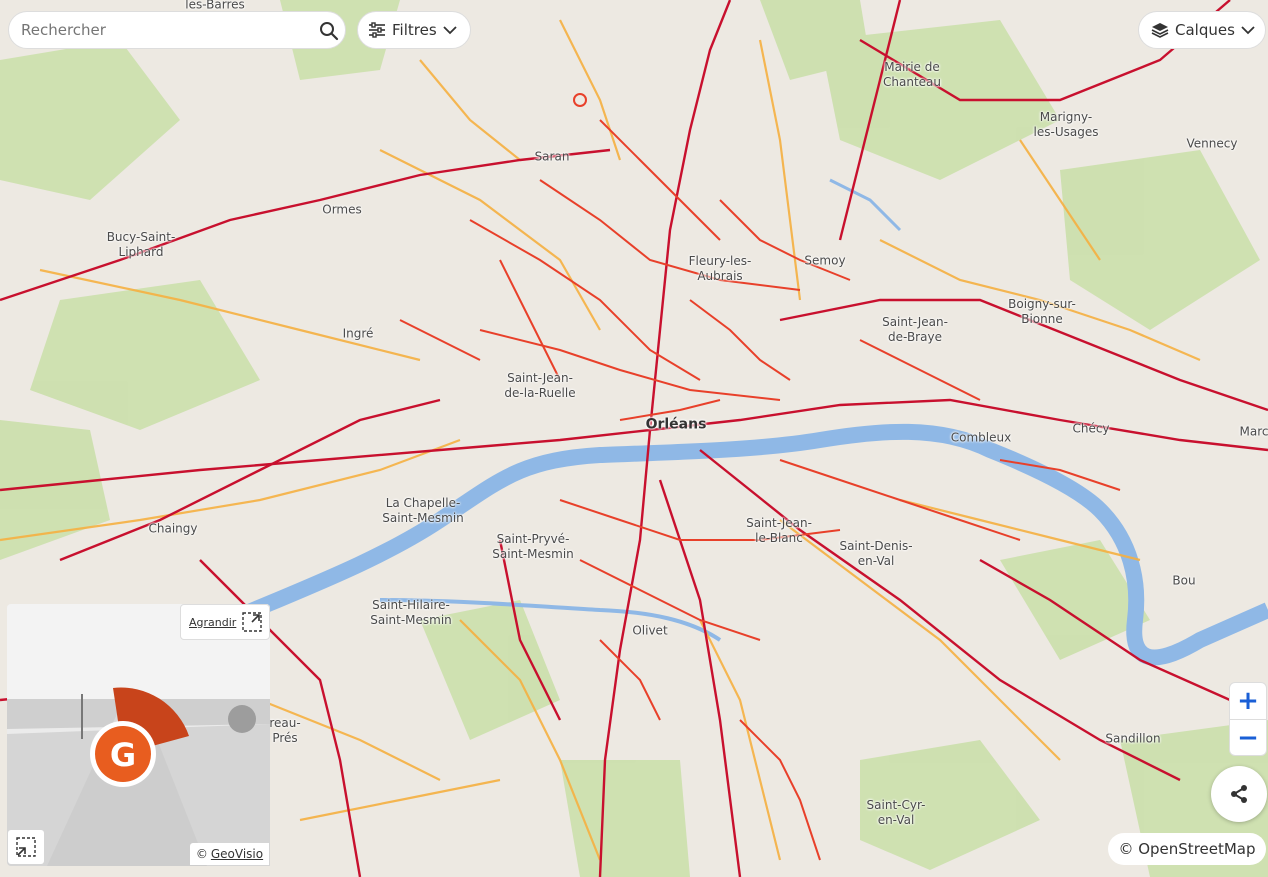  What do you see at coordinates (141, 244) in the screenshot?
I see `place-label: Bucy-Saint- Liphard` at bounding box center [141, 244].